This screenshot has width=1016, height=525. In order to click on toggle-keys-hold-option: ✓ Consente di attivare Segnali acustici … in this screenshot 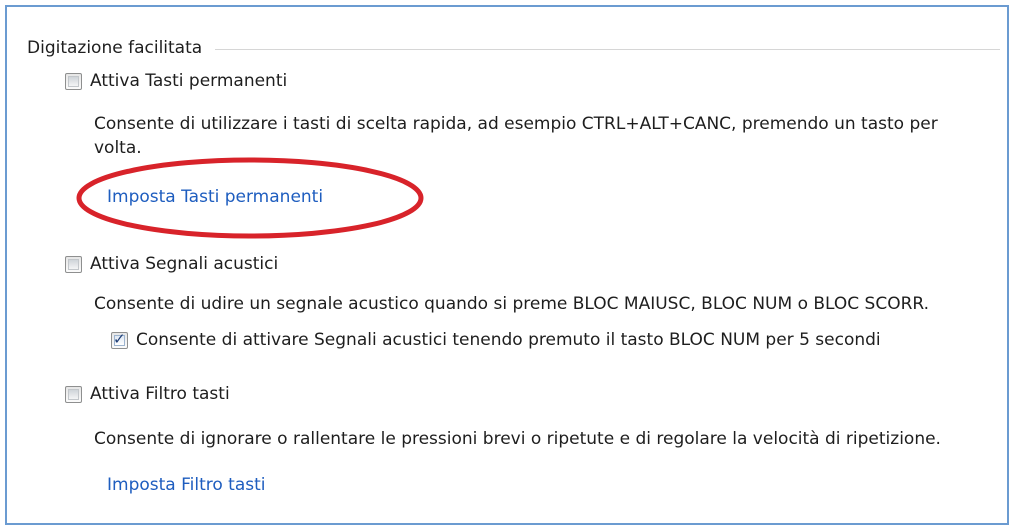, I will do `click(496, 340)`.